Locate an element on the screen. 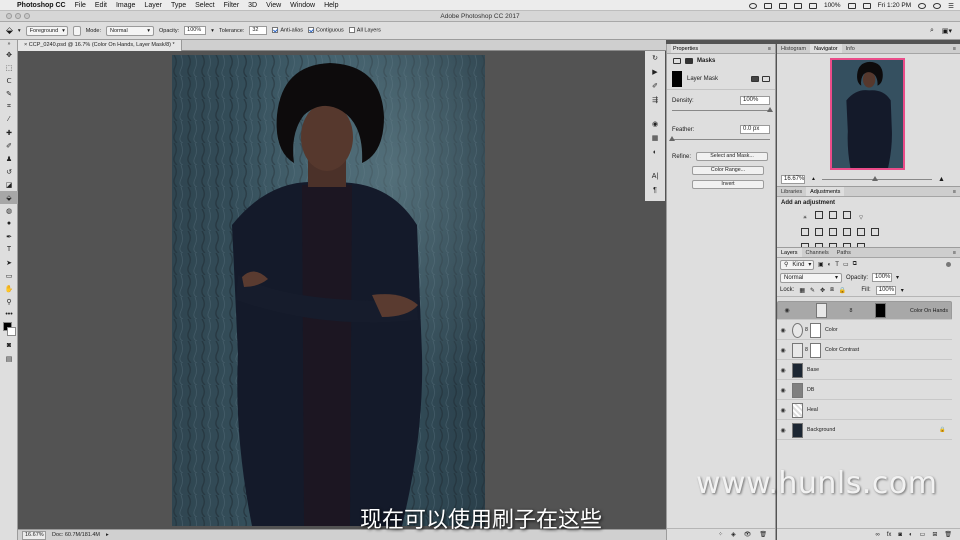 This screenshot has height=540, width=960. swatches-panel-icon: ▦ is located at coordinates (655, 138).